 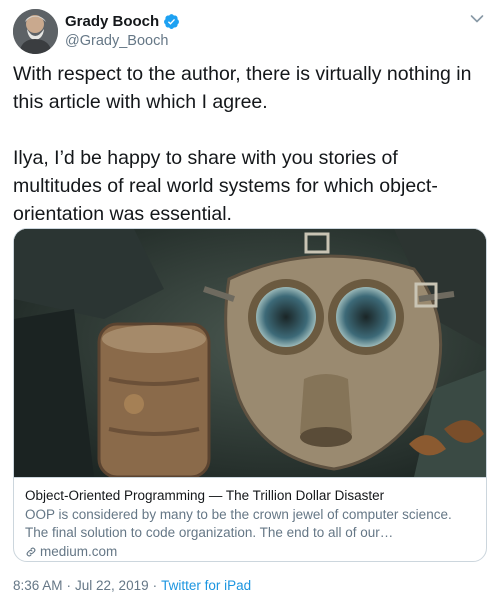 I want to click on avatar, so click(x=35, y=31).